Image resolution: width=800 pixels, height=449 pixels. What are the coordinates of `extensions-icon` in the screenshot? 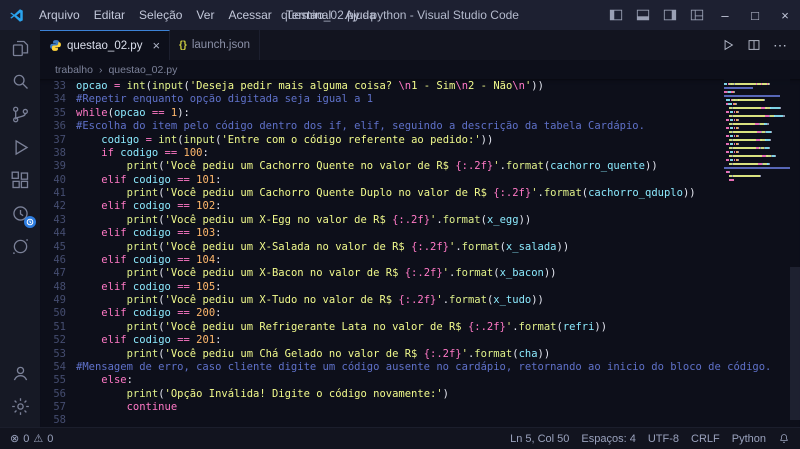 It's located at (20, 180).